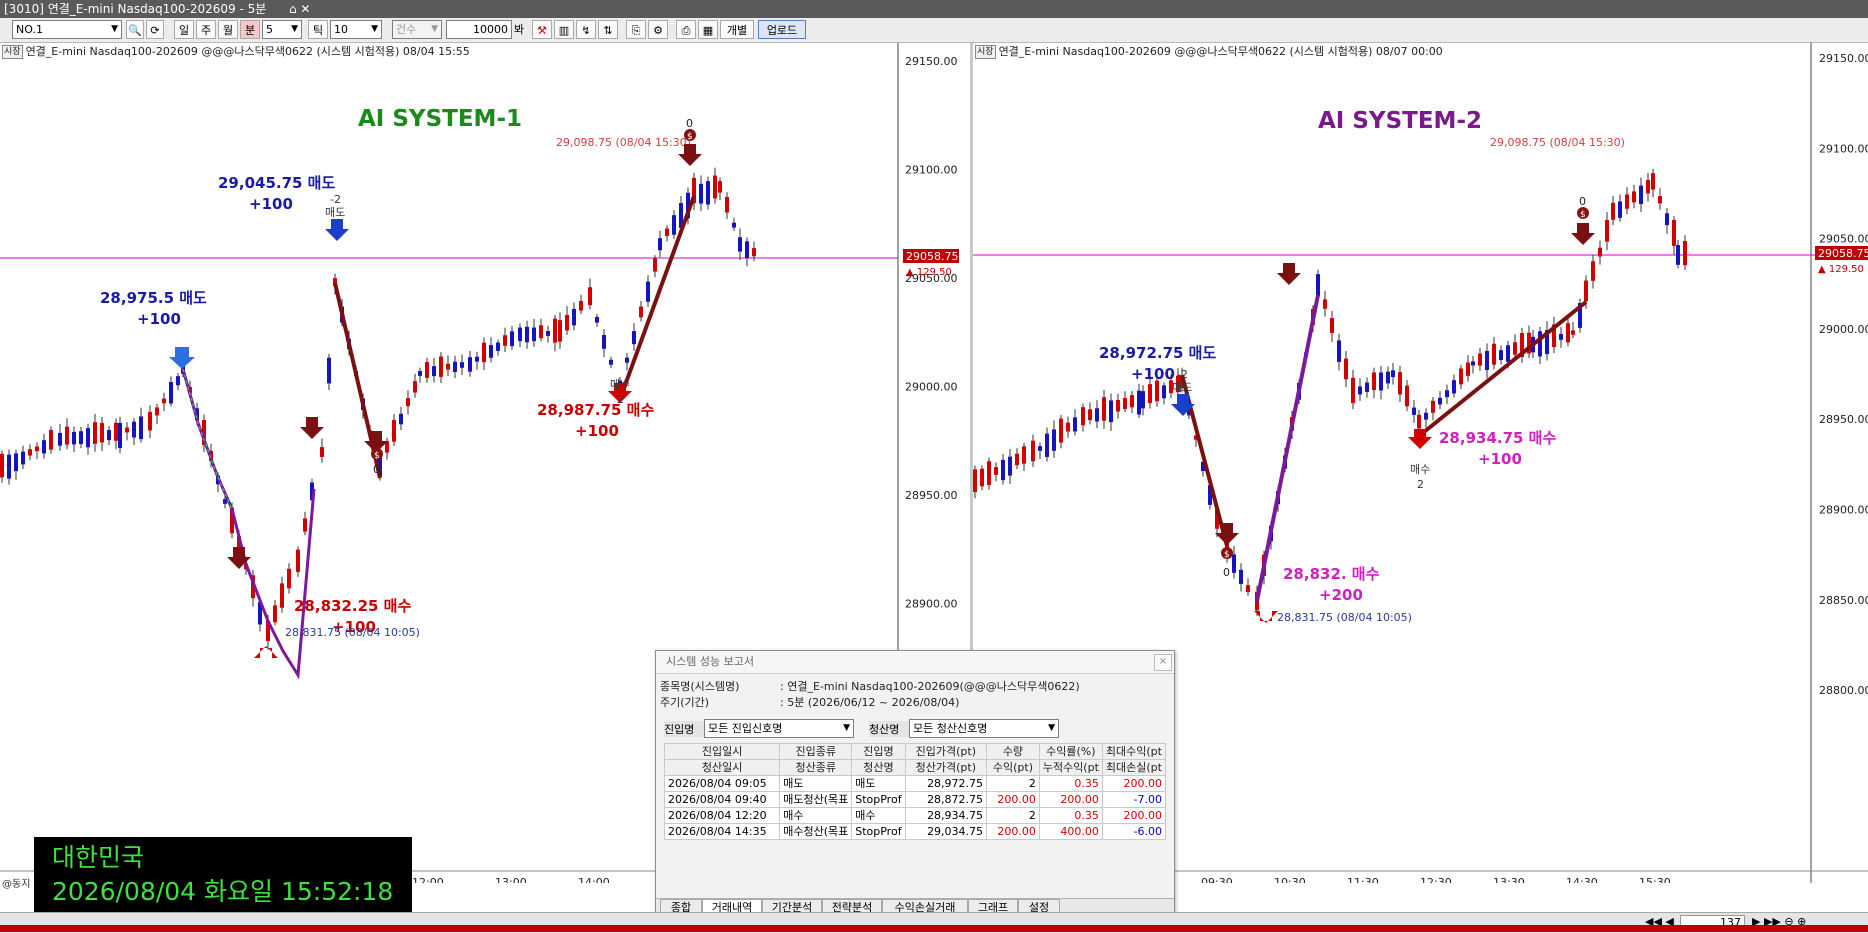 The image size is (1868, 933). Describe the element at coordinates (318, 29) in the screenshot. I see `tick-button: 틱` at that location.